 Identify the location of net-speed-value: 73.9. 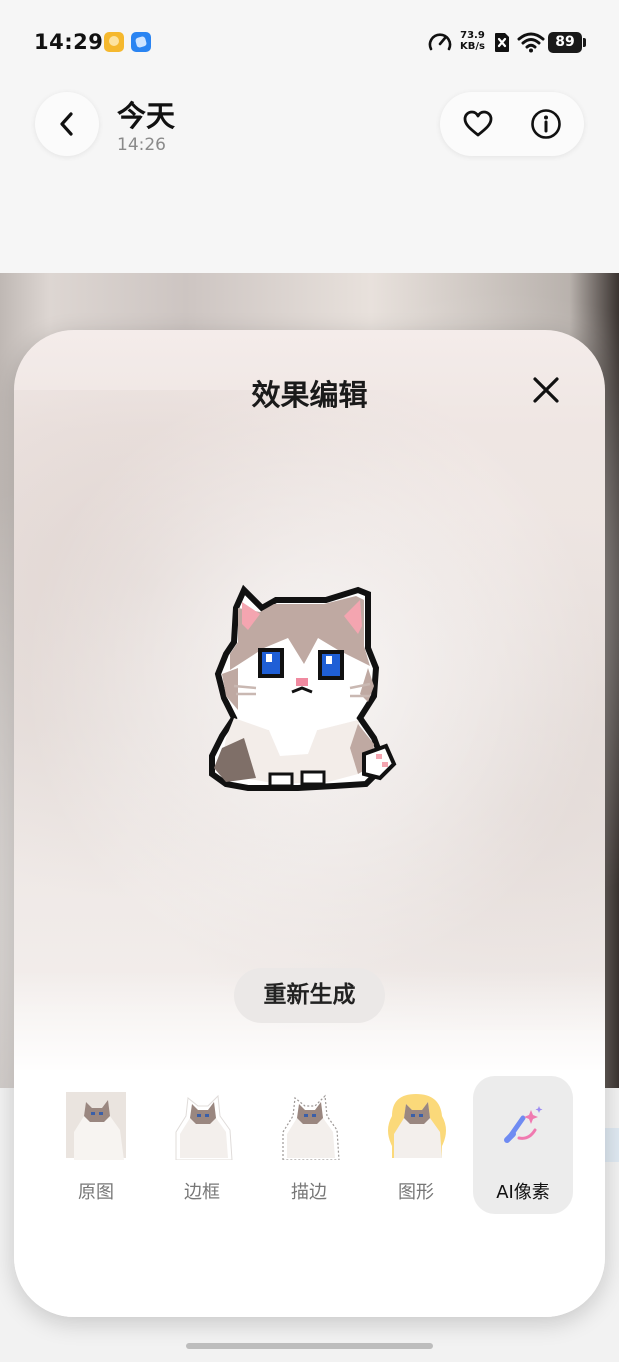
(472, 35).